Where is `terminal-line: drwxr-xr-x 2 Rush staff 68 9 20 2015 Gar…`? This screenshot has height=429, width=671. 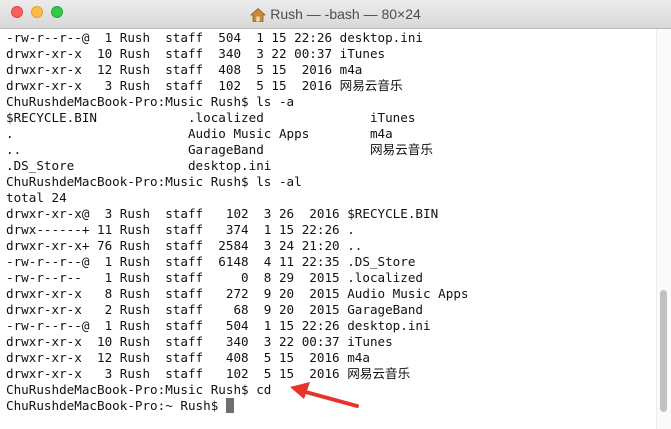
terminal-line: drwxr-xr-x 2 Rush staff 68 9 20 2015 Gar… is located at coordinates (215, 309).